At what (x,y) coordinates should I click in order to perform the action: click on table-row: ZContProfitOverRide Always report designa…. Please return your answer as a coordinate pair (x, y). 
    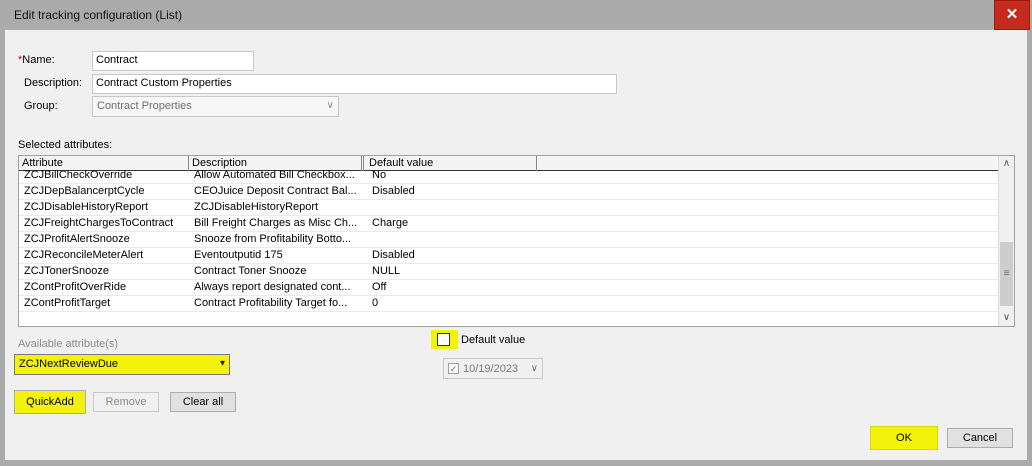
    Looking at the image, I should click on (509, 288).